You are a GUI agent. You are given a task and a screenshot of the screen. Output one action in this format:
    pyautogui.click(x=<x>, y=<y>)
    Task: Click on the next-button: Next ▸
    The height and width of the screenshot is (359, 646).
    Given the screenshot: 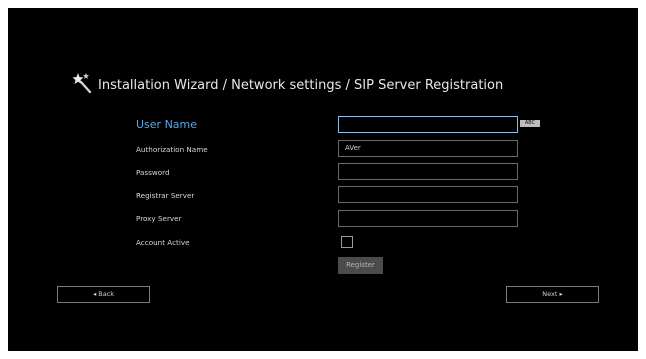 What is the action you would take?
    pyautogui.click(x=552, y=294)
    